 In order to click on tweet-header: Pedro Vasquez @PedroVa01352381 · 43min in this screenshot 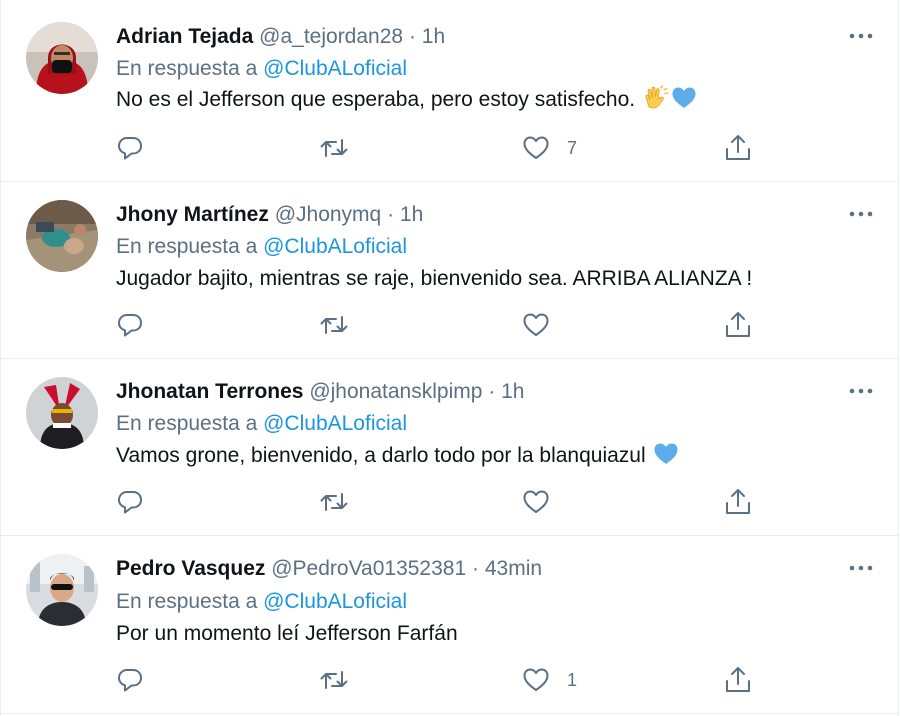, I will do `click(329, 569)`.